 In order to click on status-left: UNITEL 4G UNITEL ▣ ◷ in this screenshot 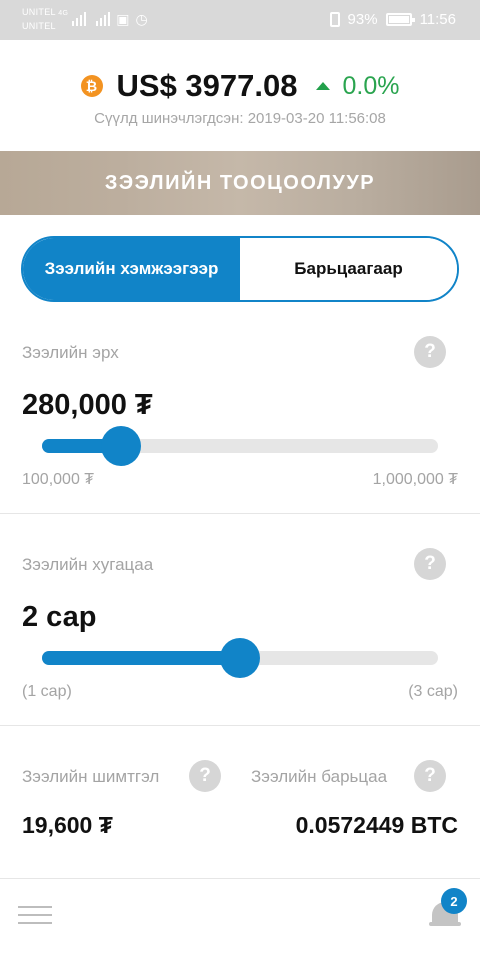, I will do `click(85, 19)`.